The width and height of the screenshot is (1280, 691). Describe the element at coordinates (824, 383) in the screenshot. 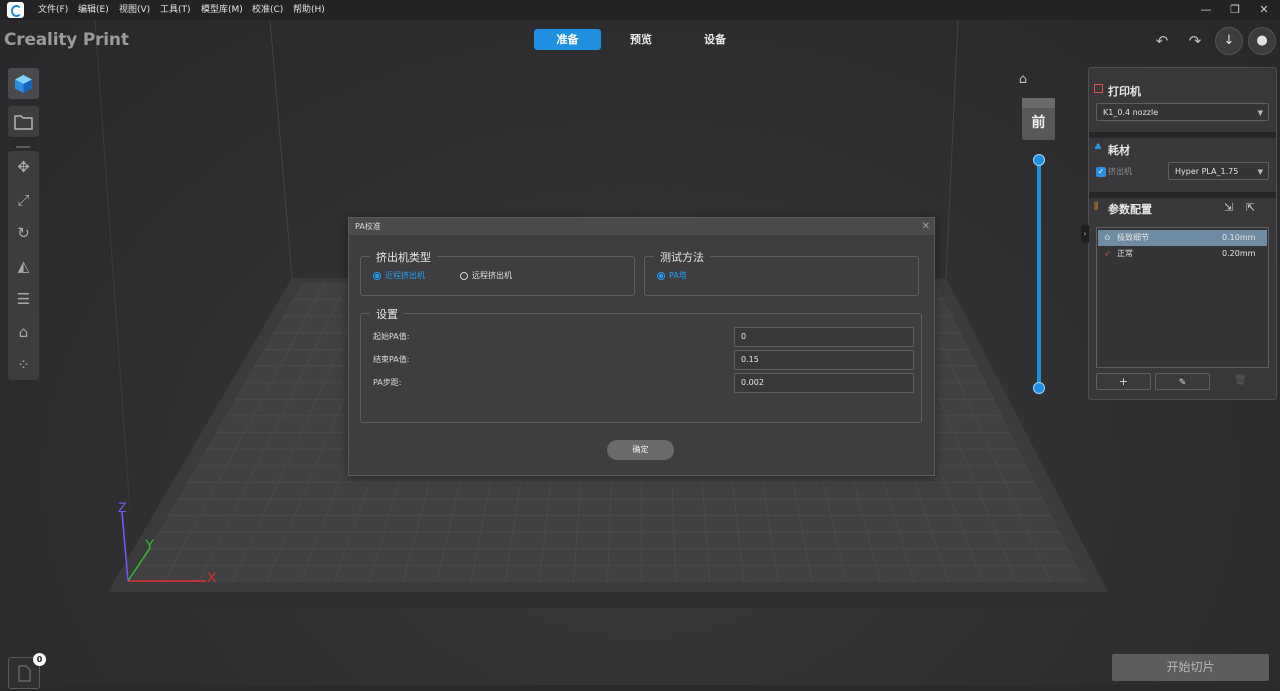

I see `pa-step-input` at that location.